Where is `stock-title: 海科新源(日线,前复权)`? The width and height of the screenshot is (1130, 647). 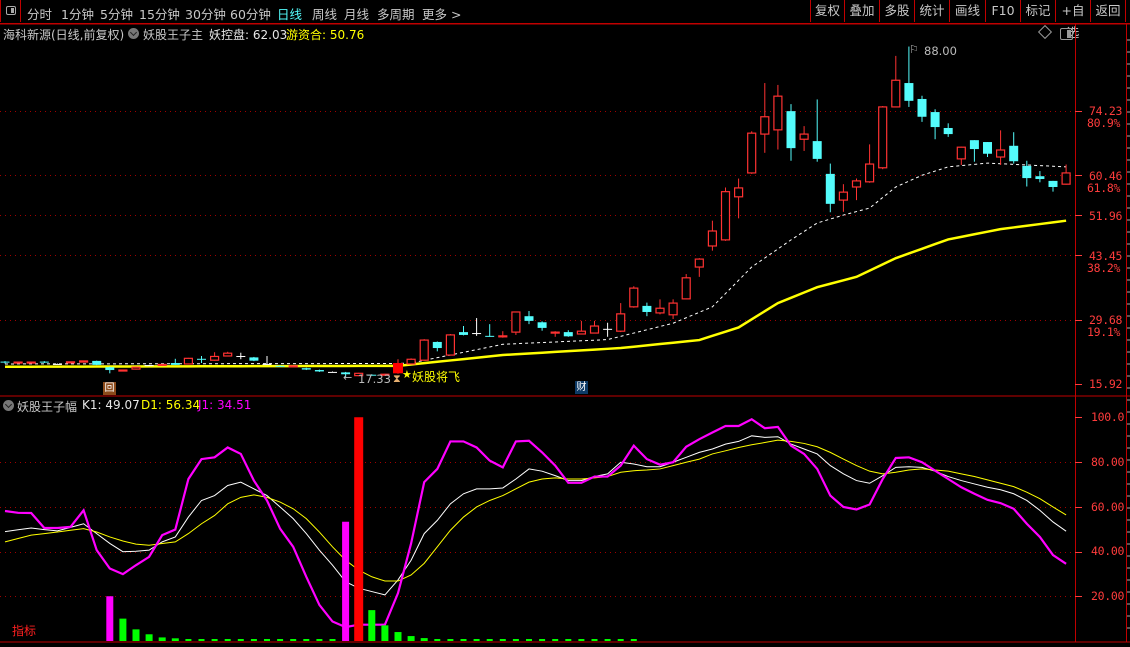
stock-title: 海科新源(日线,前复权) is located at coordinates (64, 35).